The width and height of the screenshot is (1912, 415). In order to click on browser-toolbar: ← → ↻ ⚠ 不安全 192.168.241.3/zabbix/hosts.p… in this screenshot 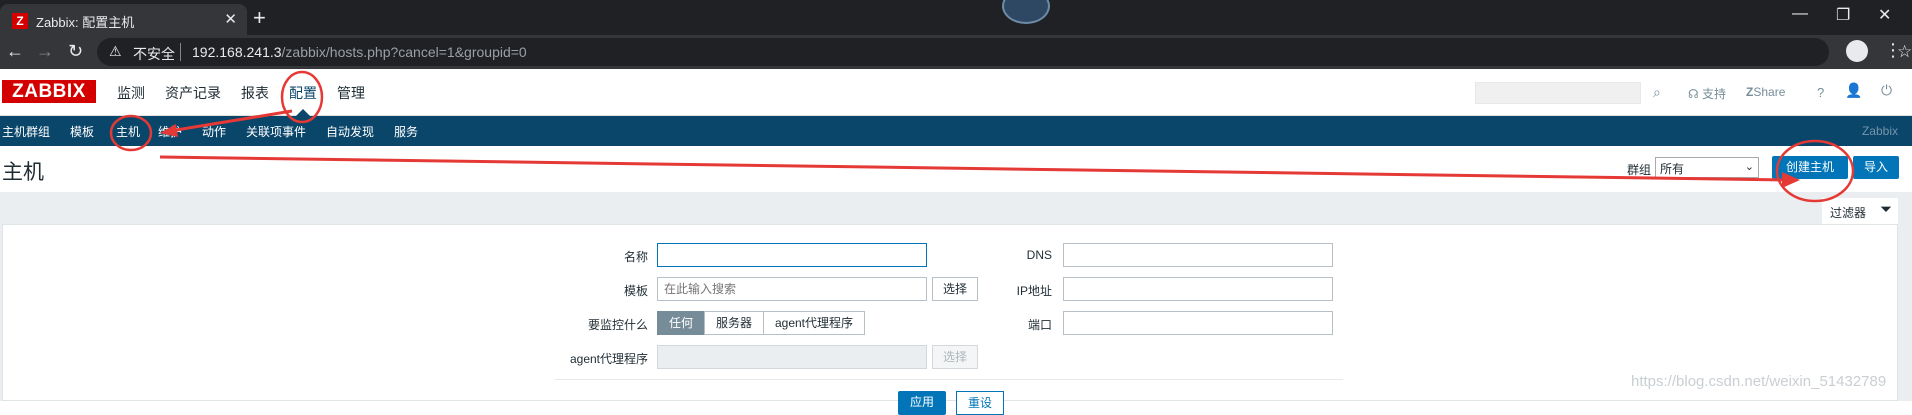, I will do `click(956, 52)`.